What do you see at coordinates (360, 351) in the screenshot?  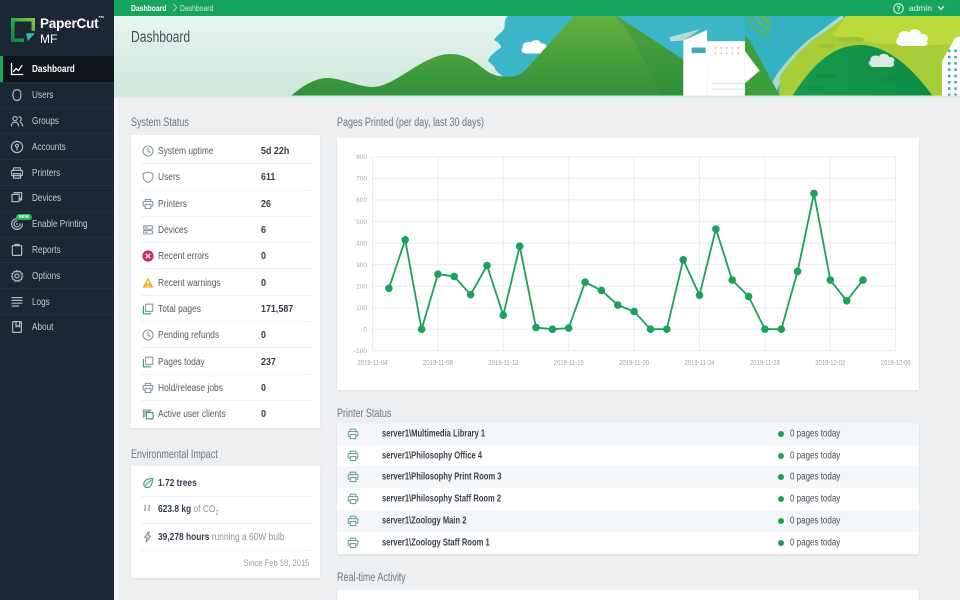 I see `svg-text: -100` at bounding box center [360, 351].